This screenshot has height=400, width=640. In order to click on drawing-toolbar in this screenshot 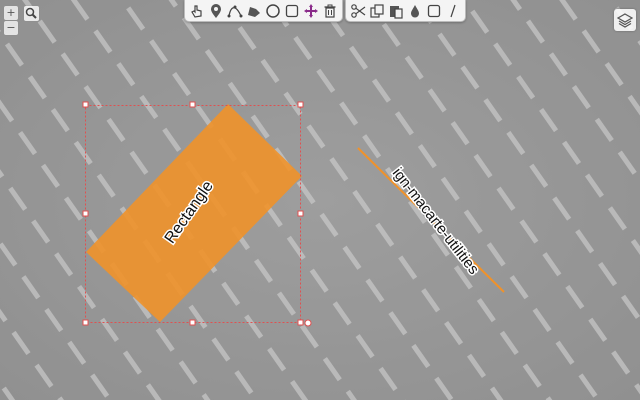, I will do `click(325, 11)`.